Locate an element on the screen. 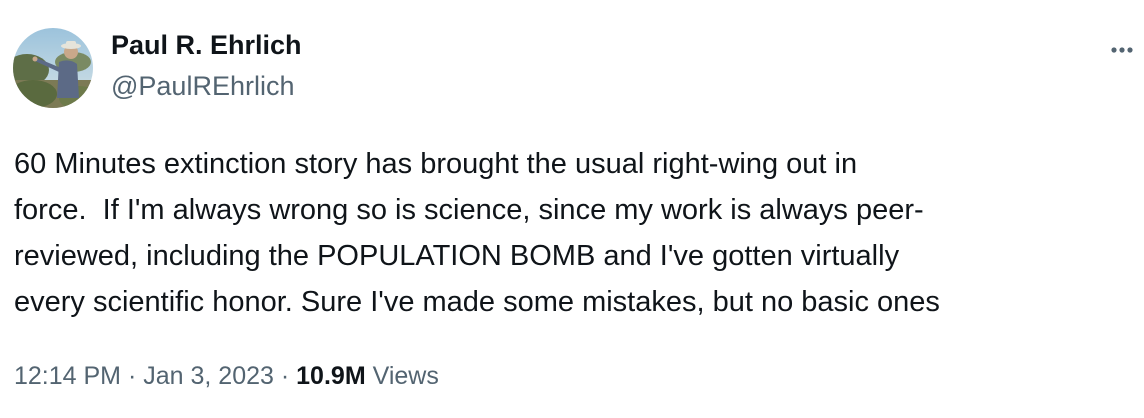 Image resolution: width=1144 pixels, height=418 pixels. author-display-name: Paul R. Ehrlich is located at coordinates (206, 45).